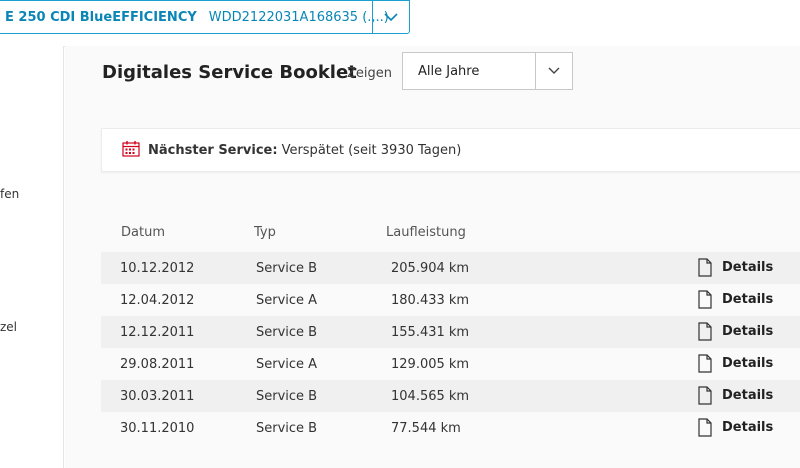 This screenshot has width=800, height=468. What do you see at coordinates (32, 257) in the screenshot?
I see `sidebar: fen zel` at bounding box center [32, 257].